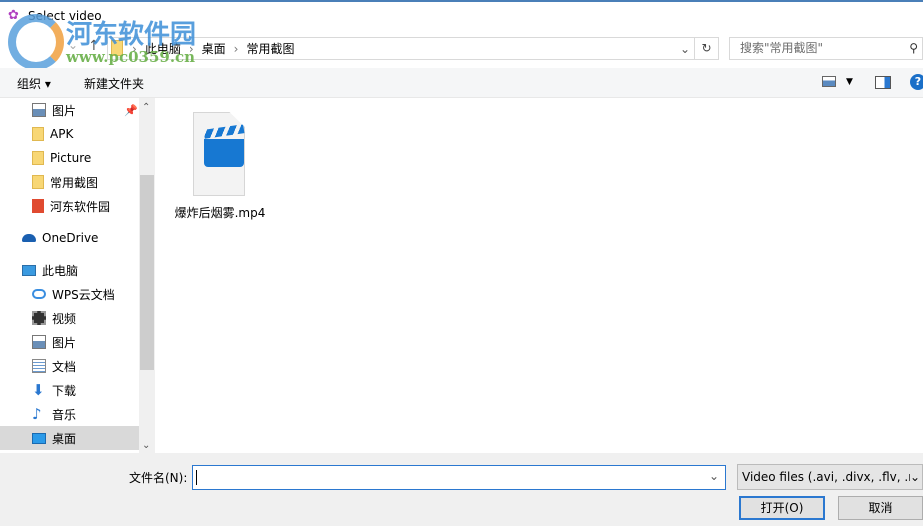 The width and height of the screenshot is (923, 526). I want to click on scroll-down-icon: ⌄, so click(146, 445).